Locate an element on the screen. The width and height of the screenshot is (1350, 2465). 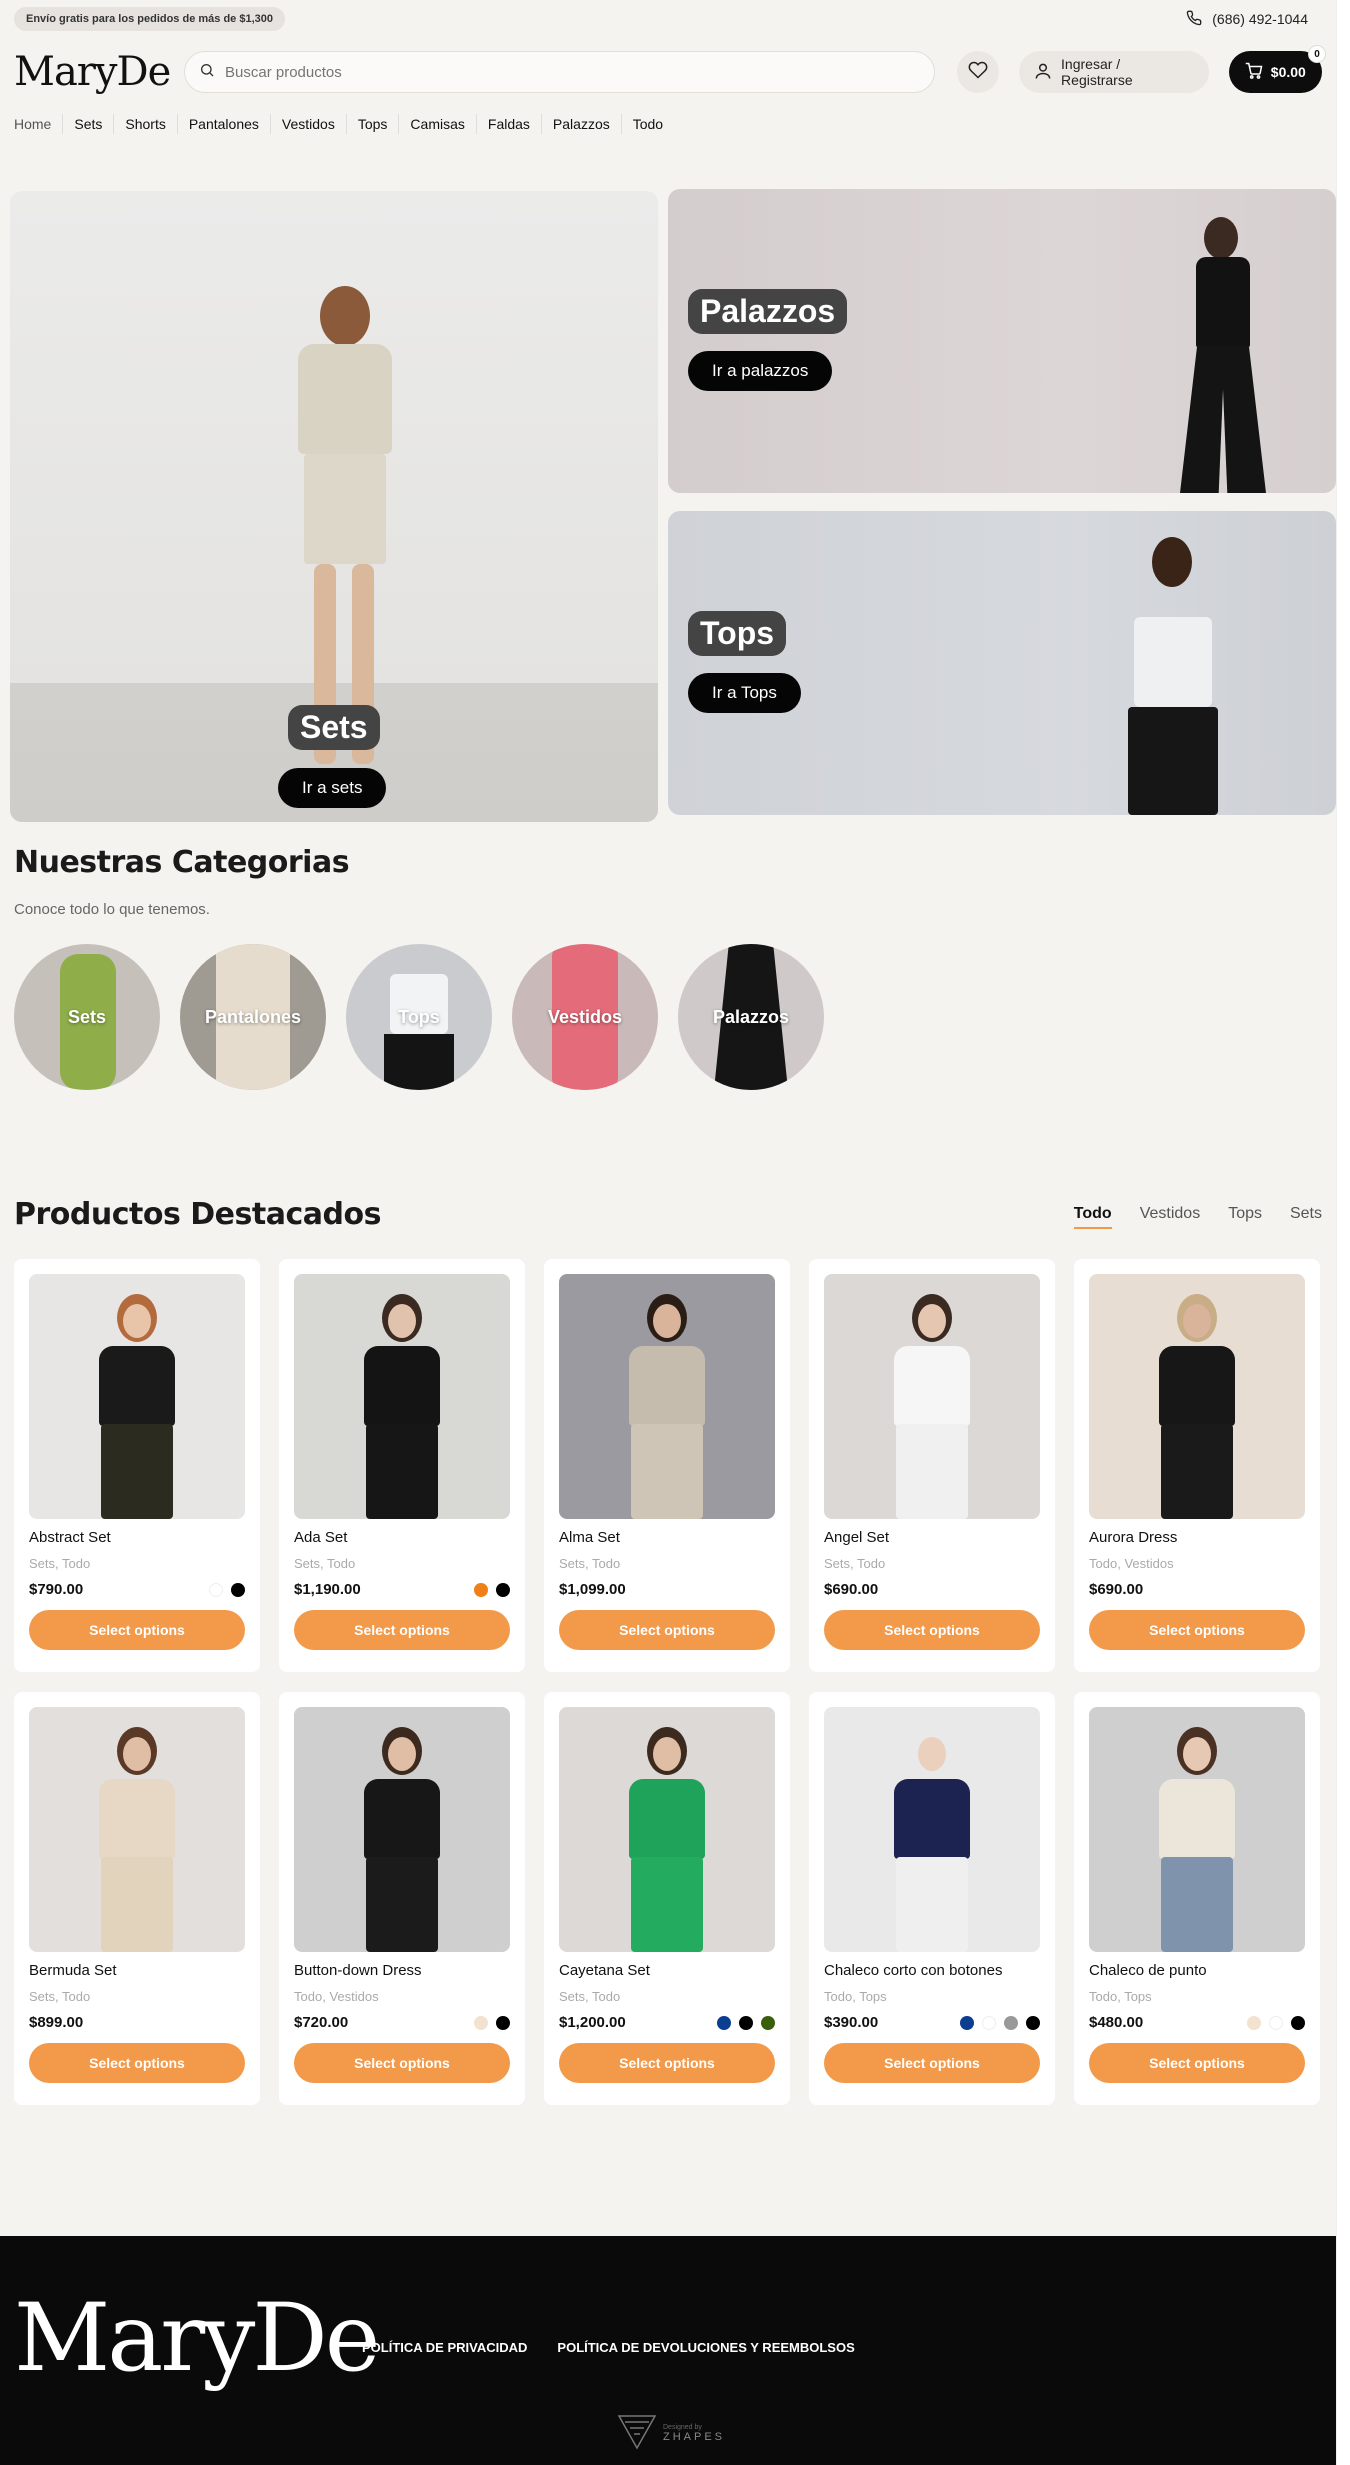
hero-sets-banner: Sets Ir a sets is located at coordinates (334, 506).